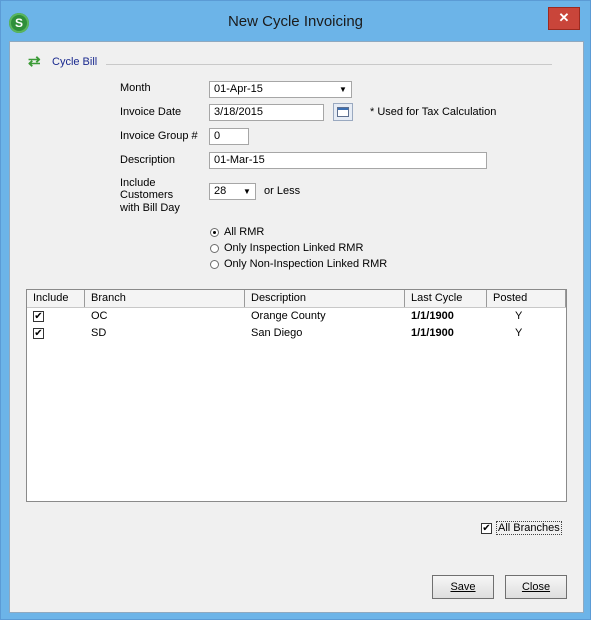  What do you see at coordinates (329, 64) in the screenshot?
I see `section-divider` at bounding box center [329, 64].